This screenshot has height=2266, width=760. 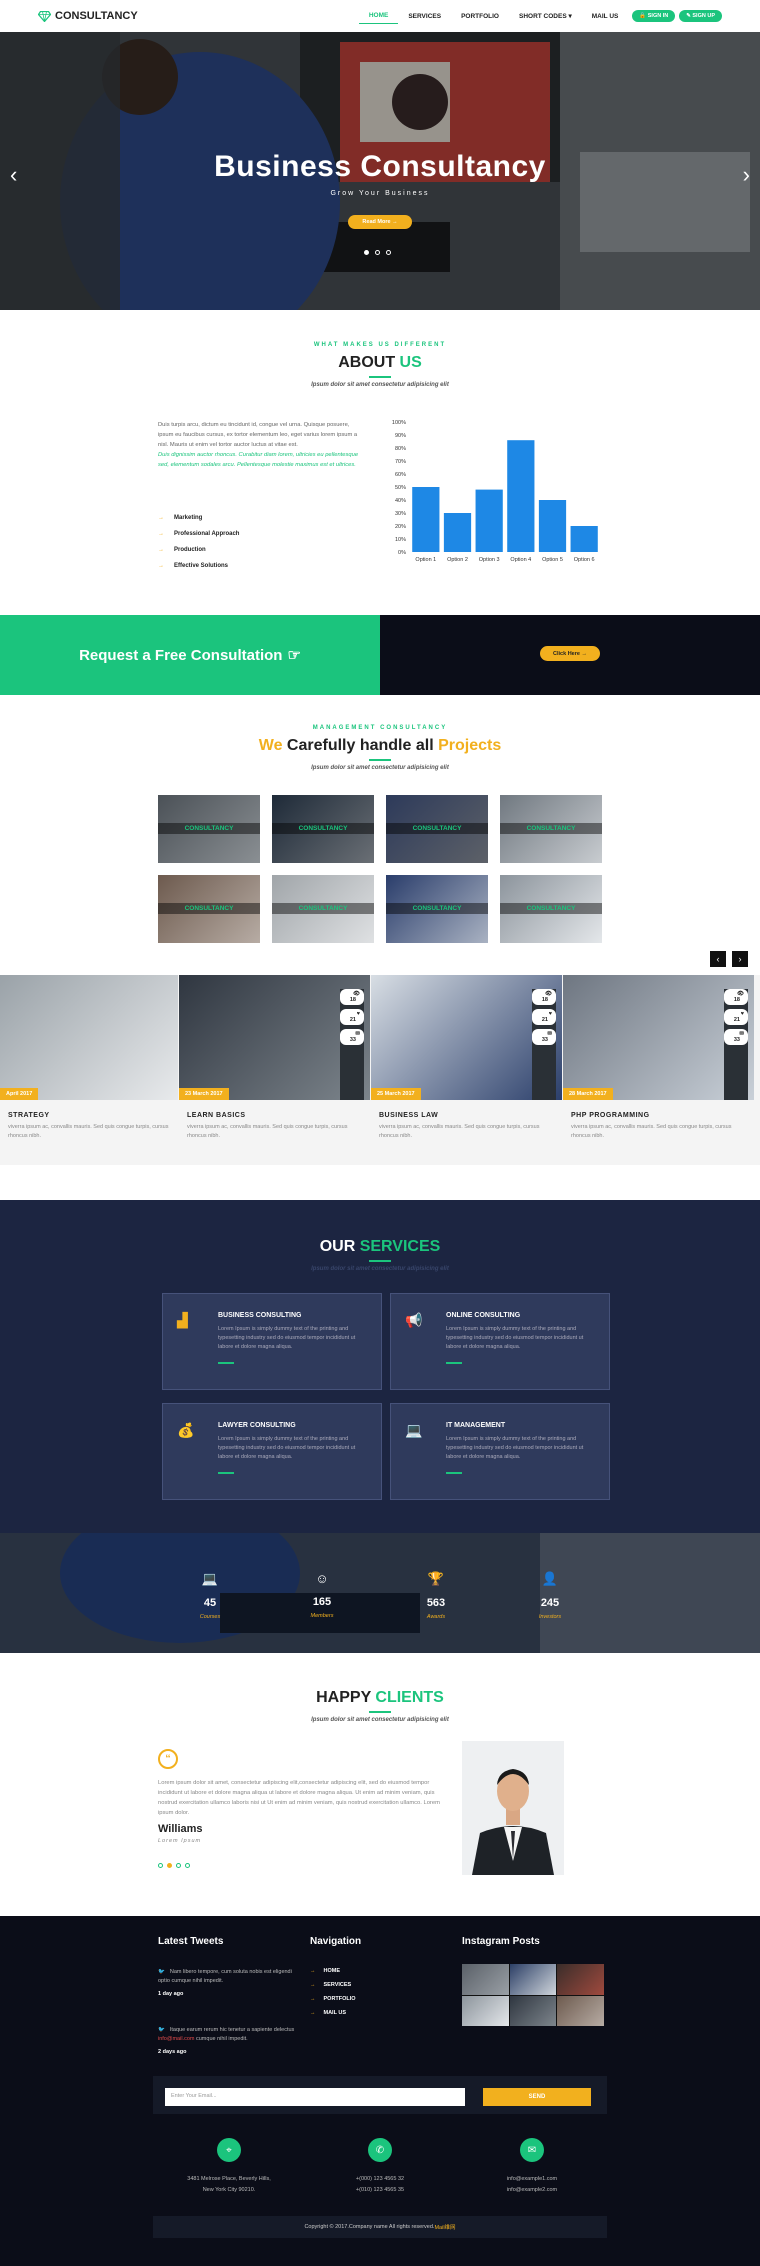 I want to click on clients-title-b: CLIENTS, so click(x=409, y=1697).